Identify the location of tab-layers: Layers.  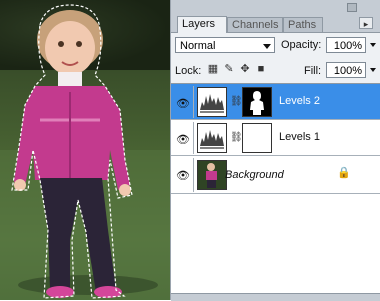
(202, 24).